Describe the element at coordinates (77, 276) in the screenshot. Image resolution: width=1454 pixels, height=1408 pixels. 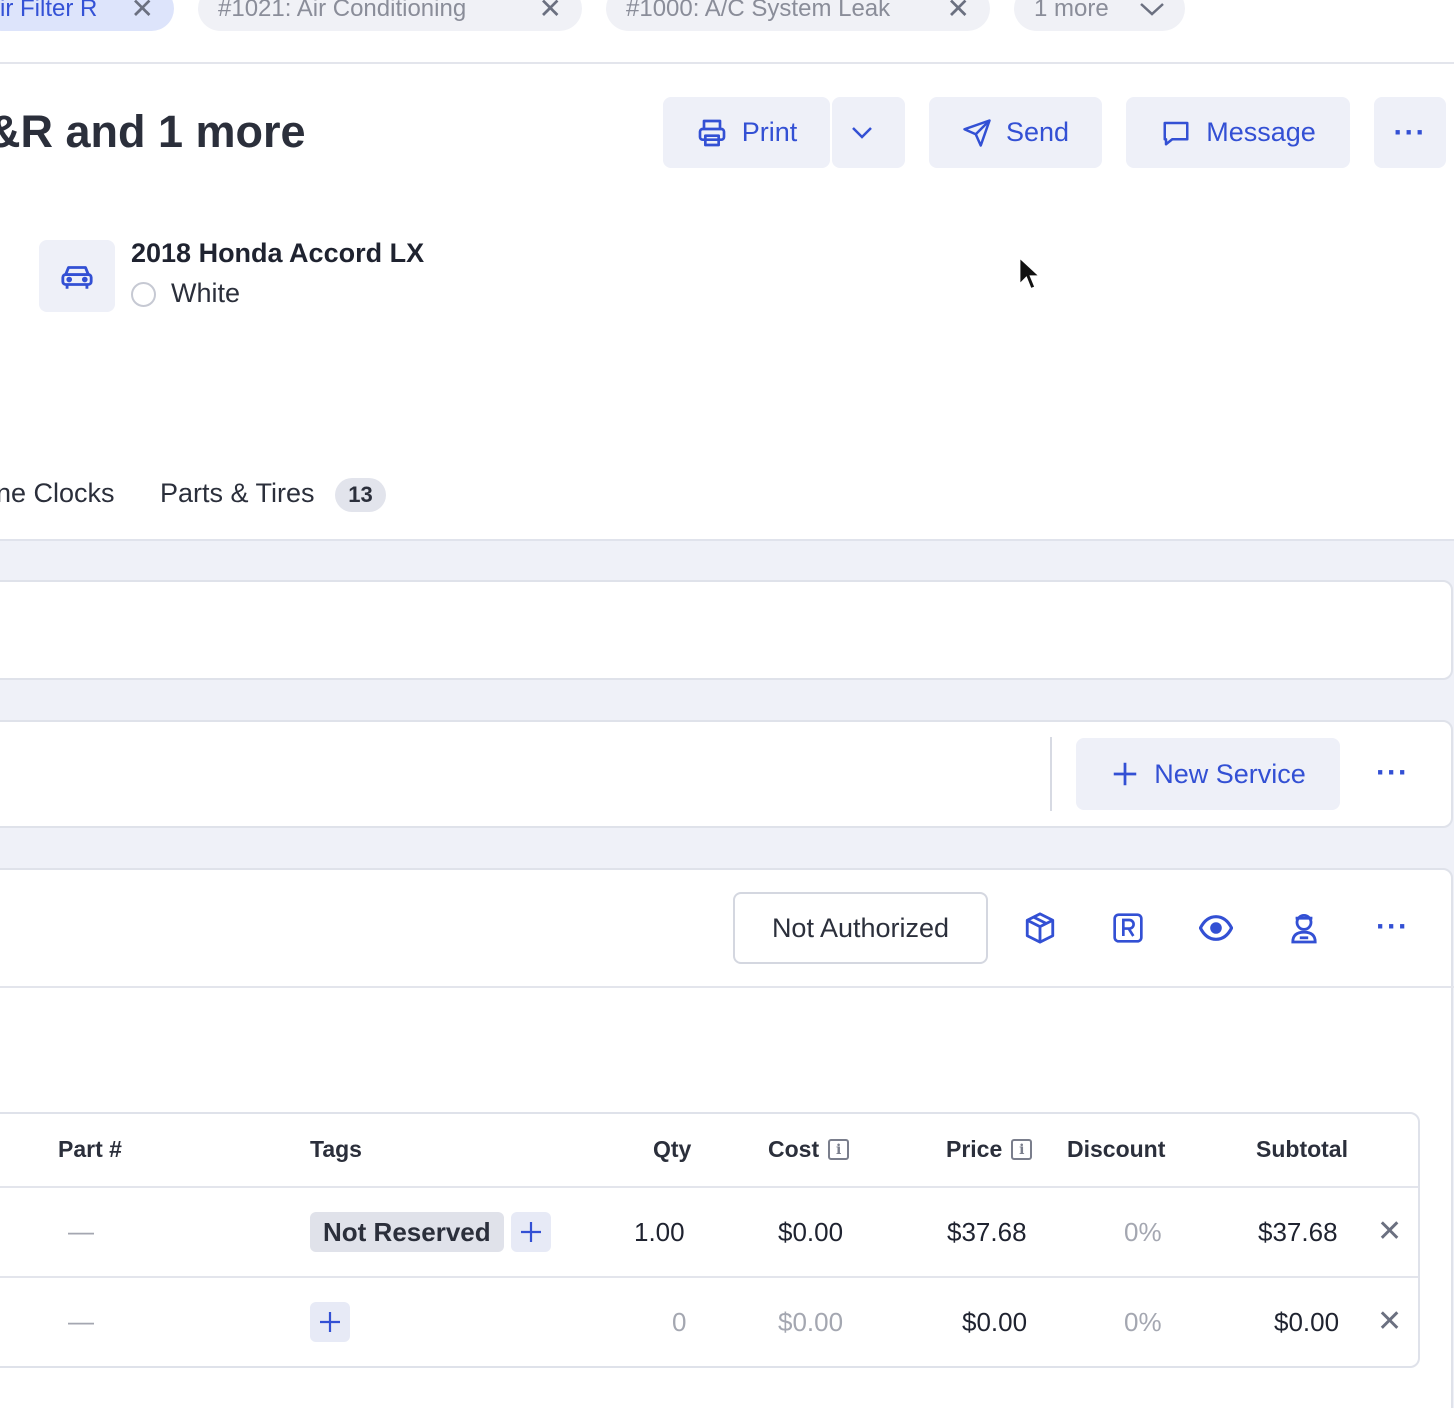
I see `car-icon` at that location.